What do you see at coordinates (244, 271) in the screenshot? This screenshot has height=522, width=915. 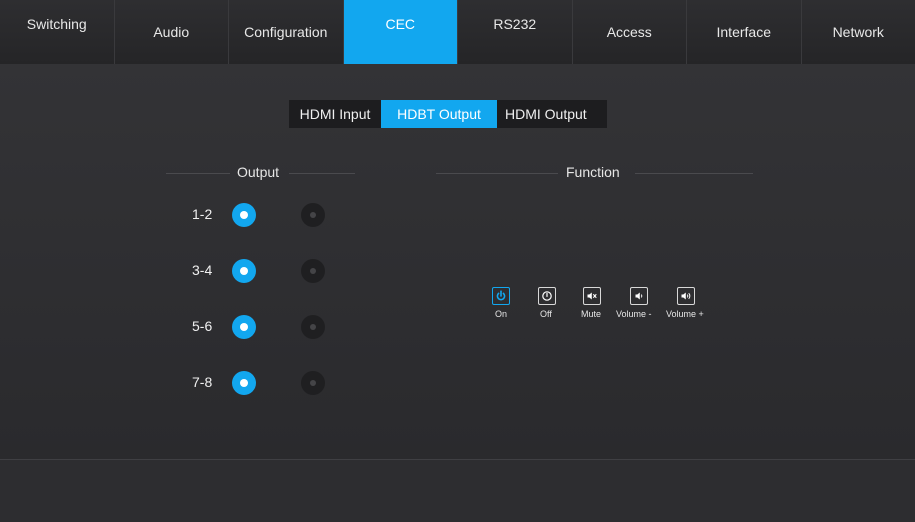 I see `output-3-4-on-radio` at bounding box center [244, 271].